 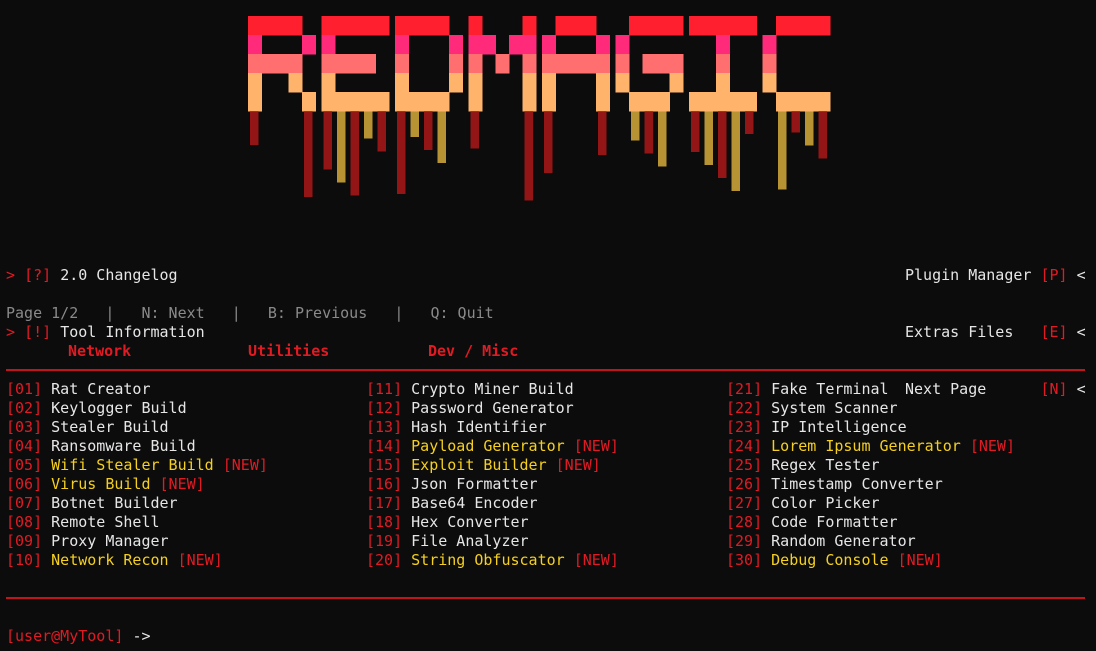 I want to click on tool-label: Password Generator, so click(x=492, y=408).